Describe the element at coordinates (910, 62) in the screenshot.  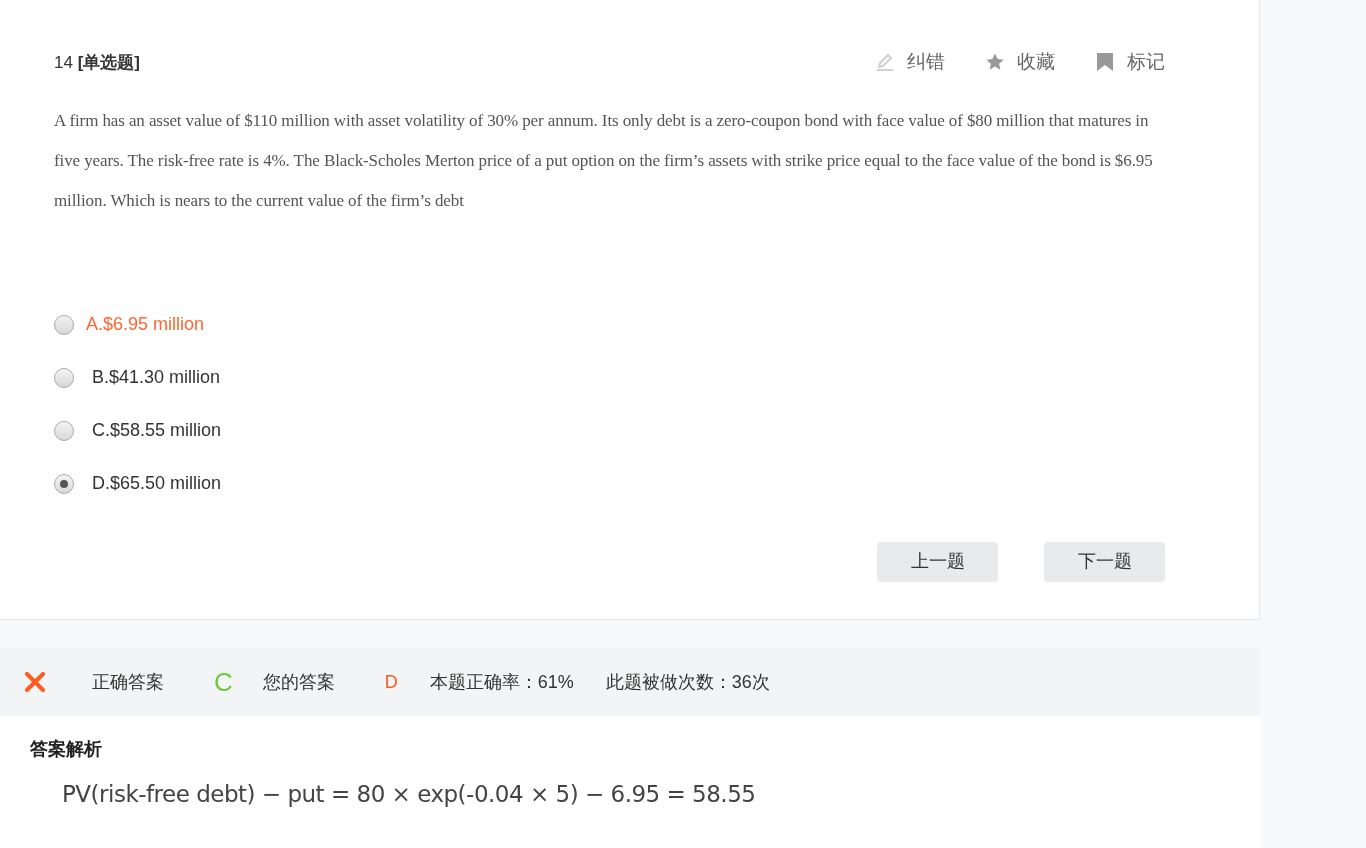
I see `action-button: 纠错` at that location.